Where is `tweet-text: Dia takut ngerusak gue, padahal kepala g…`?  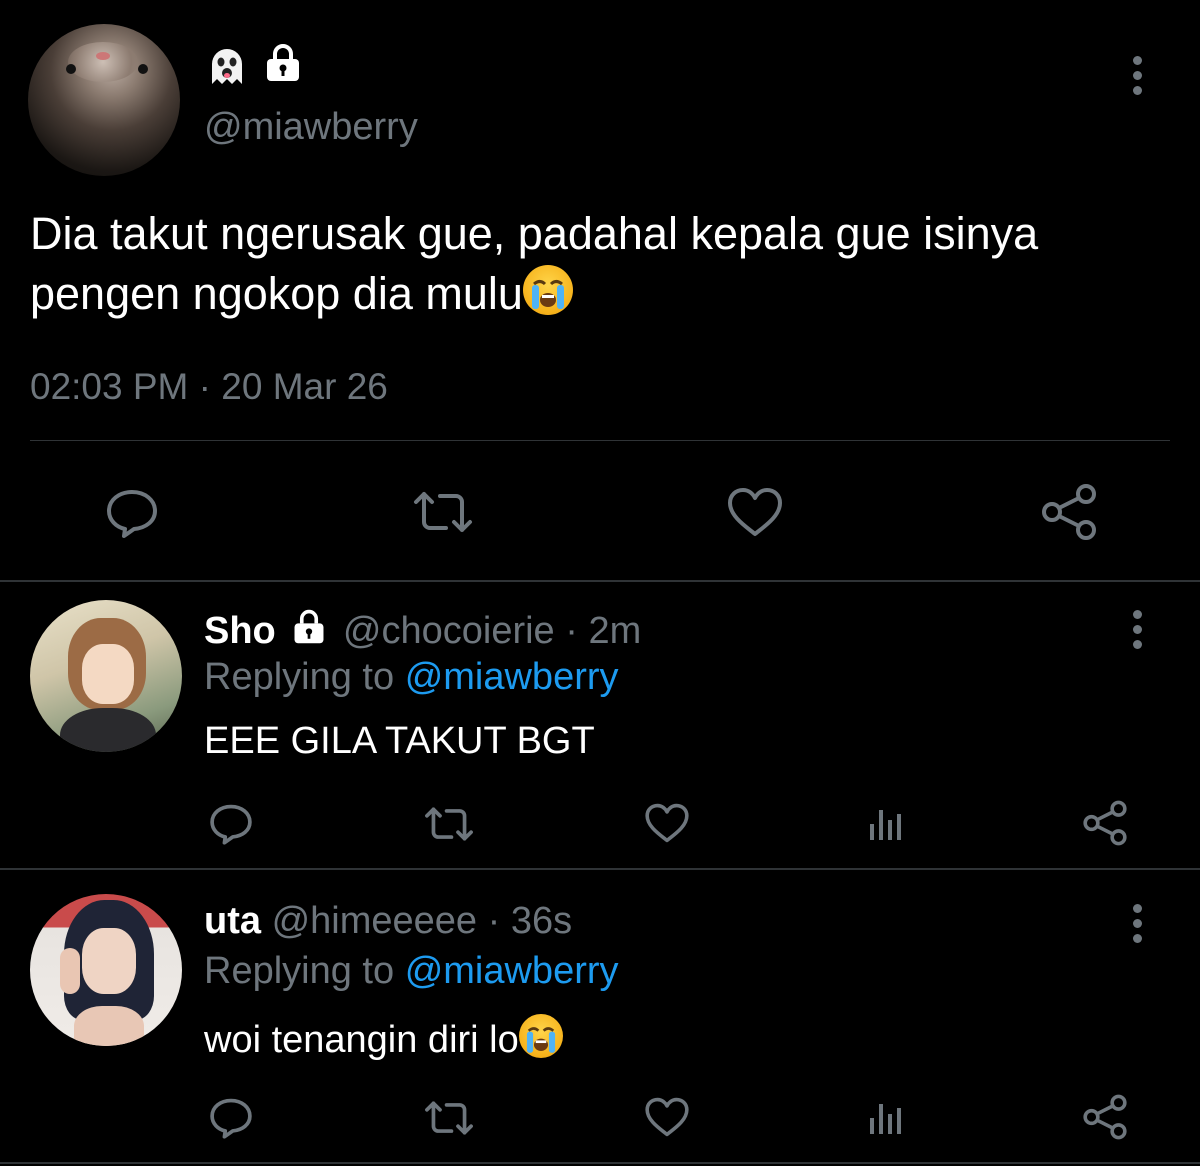 tweet-text: Dia takut ngerusak gue, padahal kepala g… is located at coordinates (534, 264).